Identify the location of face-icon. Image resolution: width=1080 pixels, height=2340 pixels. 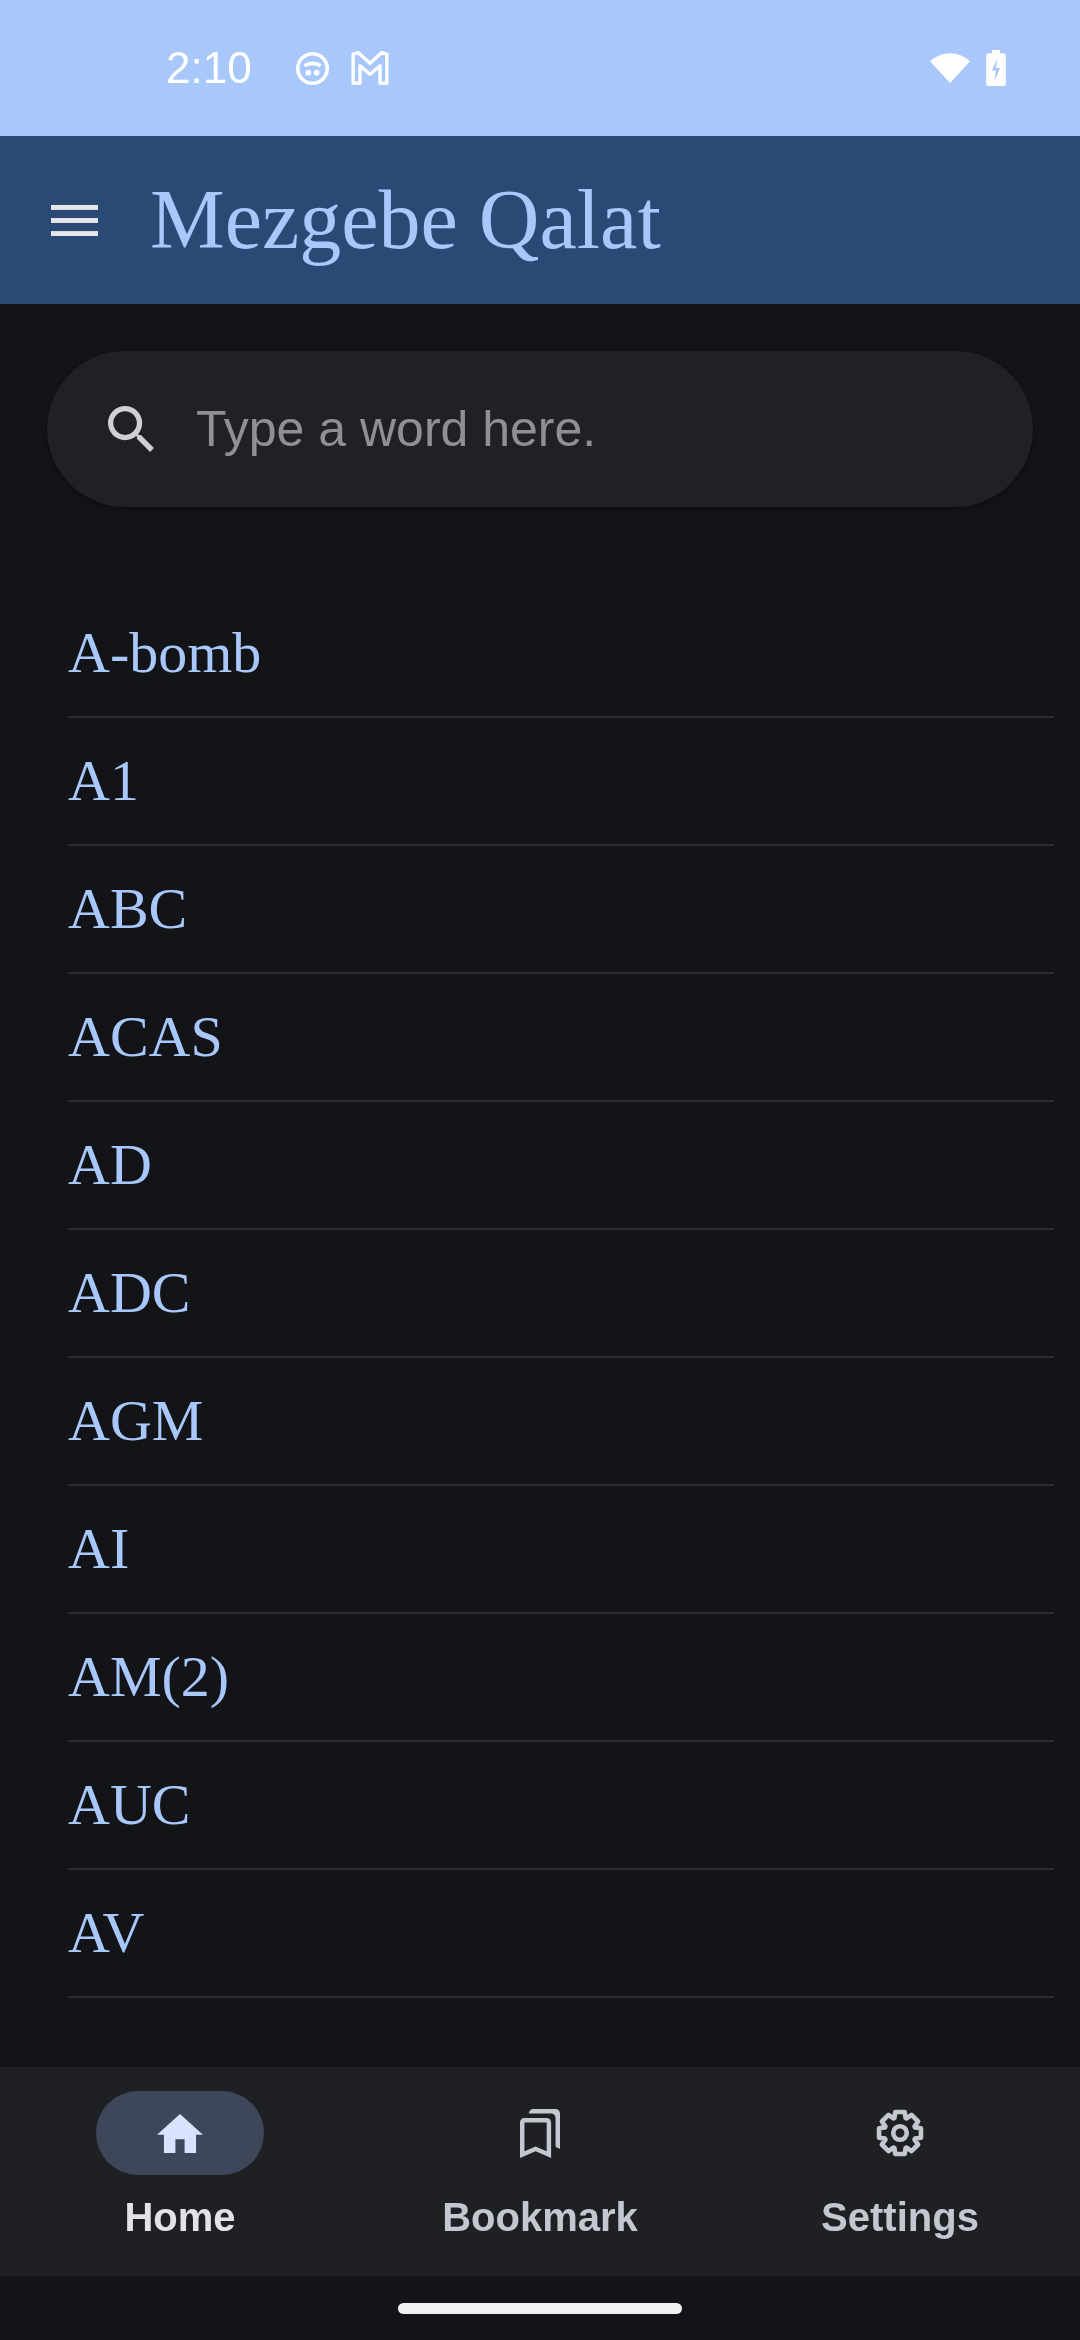
(312, 68).